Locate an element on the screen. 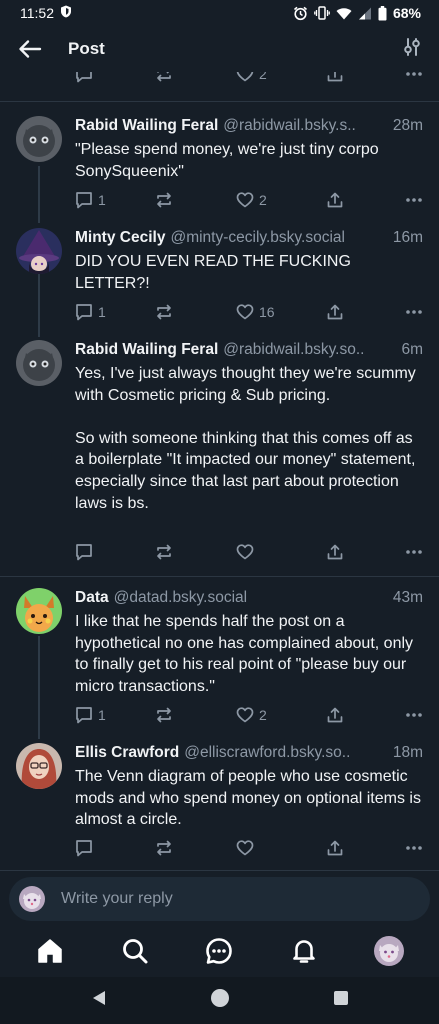 This screenshot has height=1024, width=439. home-nav-button is located at coordinates (220, 1000).